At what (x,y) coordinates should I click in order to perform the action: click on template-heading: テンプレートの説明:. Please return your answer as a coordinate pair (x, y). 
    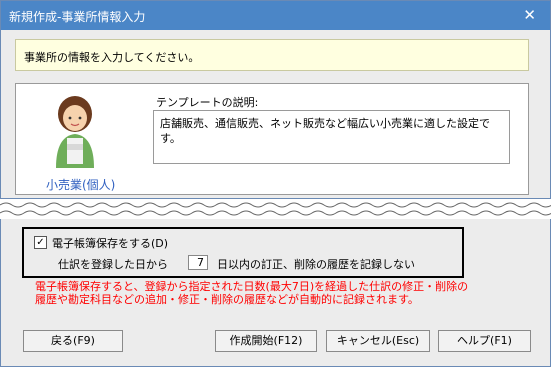
    Looking at the image, I should click on (207, 102).